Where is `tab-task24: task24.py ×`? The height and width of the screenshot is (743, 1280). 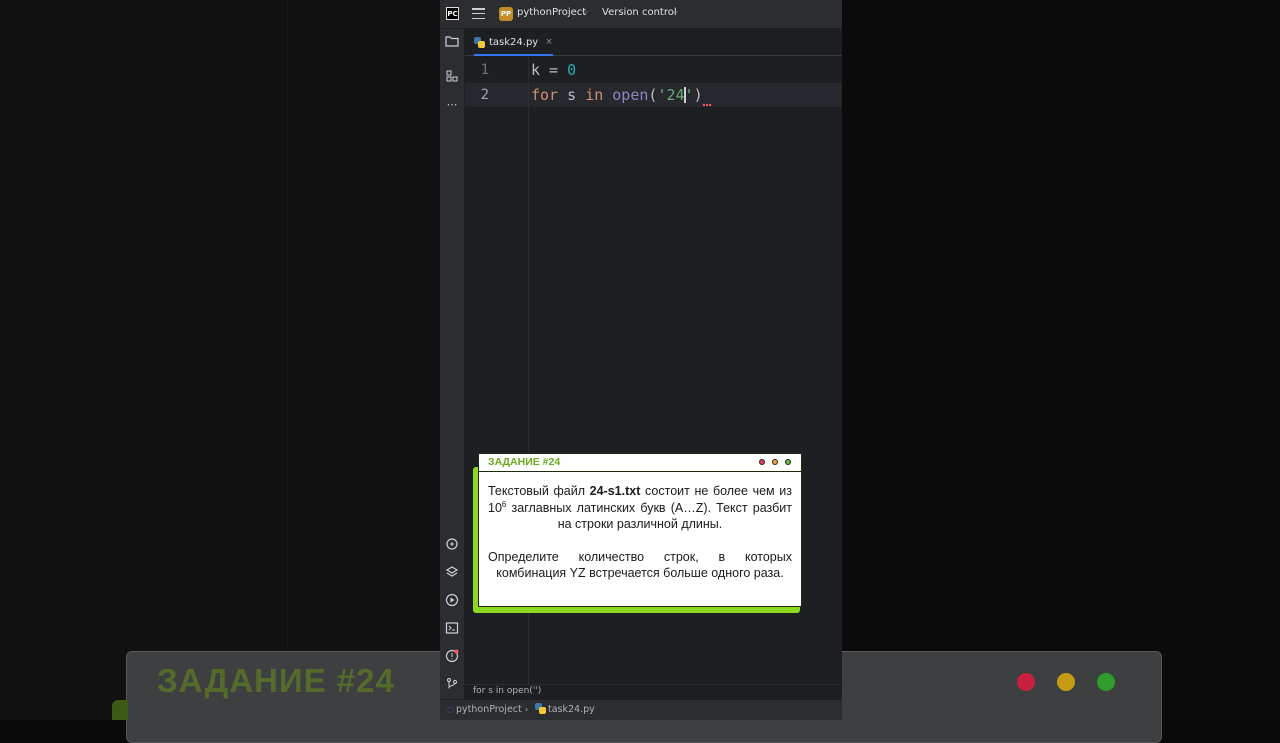 tab-task24: task24.py × is located at coordinates (513, 42).